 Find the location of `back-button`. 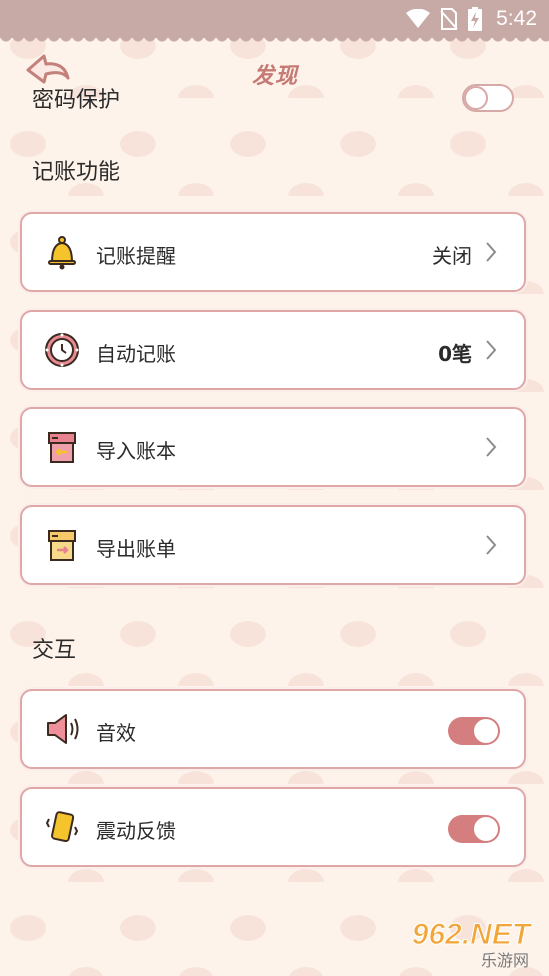

back-button is located at coordinates (49, 74).